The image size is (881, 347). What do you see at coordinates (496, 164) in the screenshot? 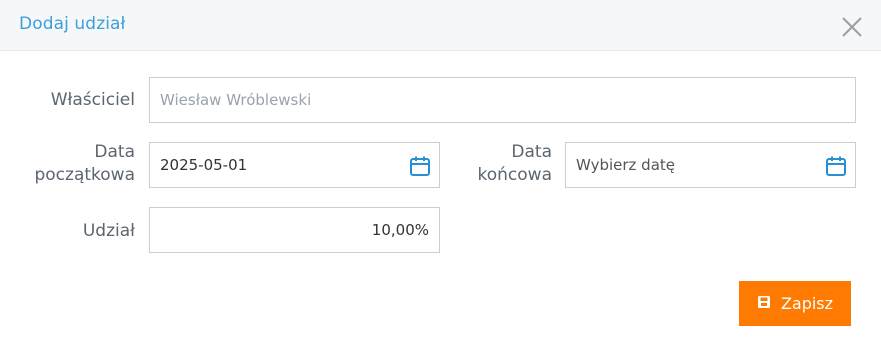
I see `end-date-label: Data końcowa` at bounding box center [496, 164].